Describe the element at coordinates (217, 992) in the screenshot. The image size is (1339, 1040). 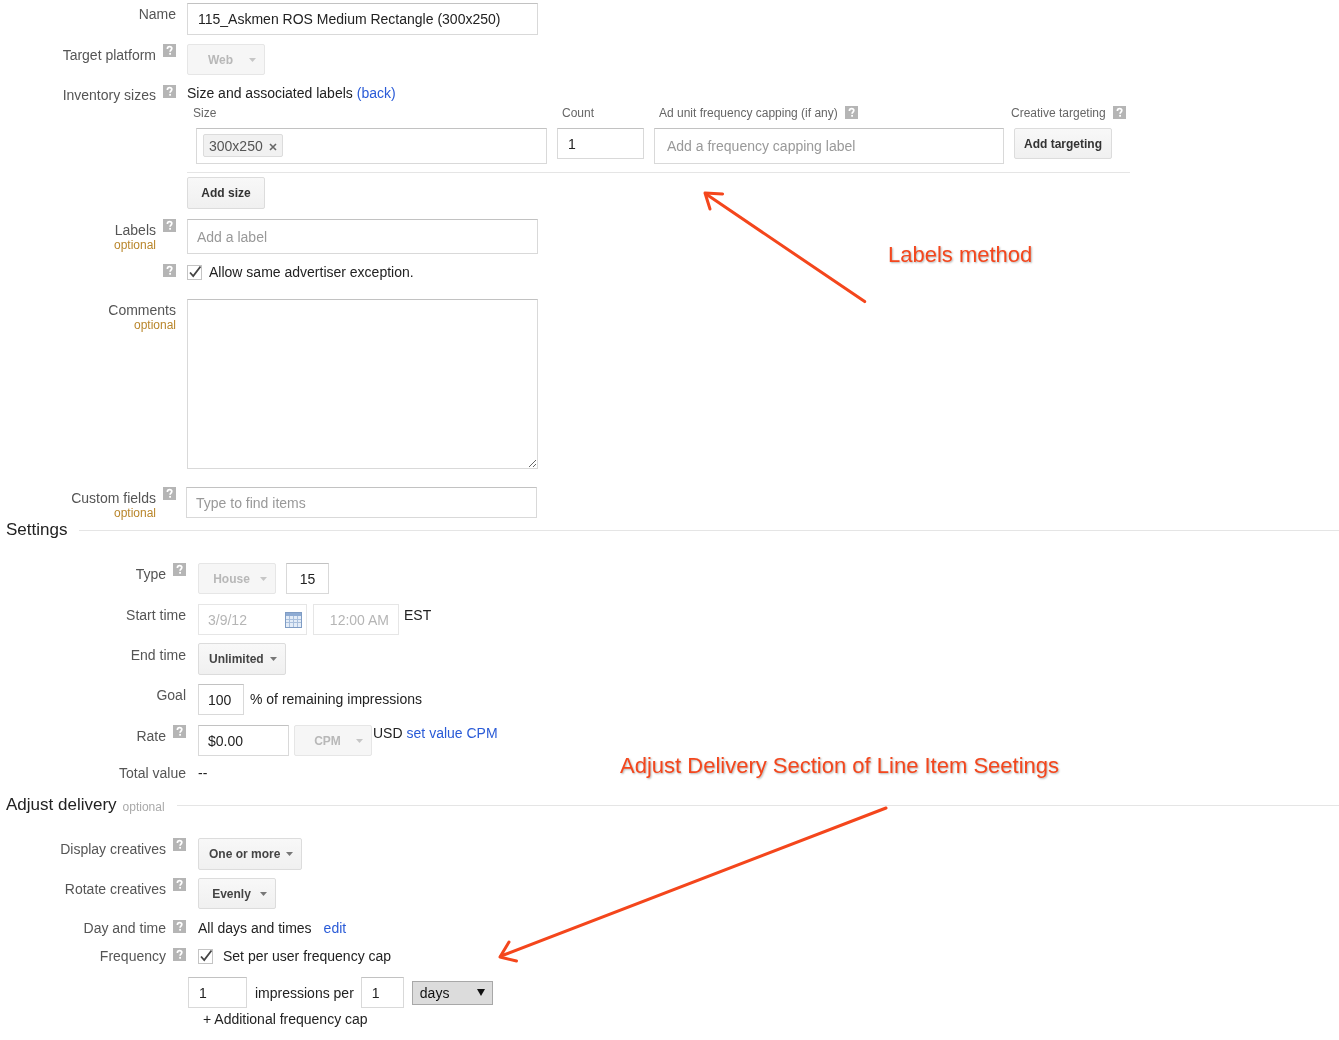
I see `impressions-field: 1` at that location.